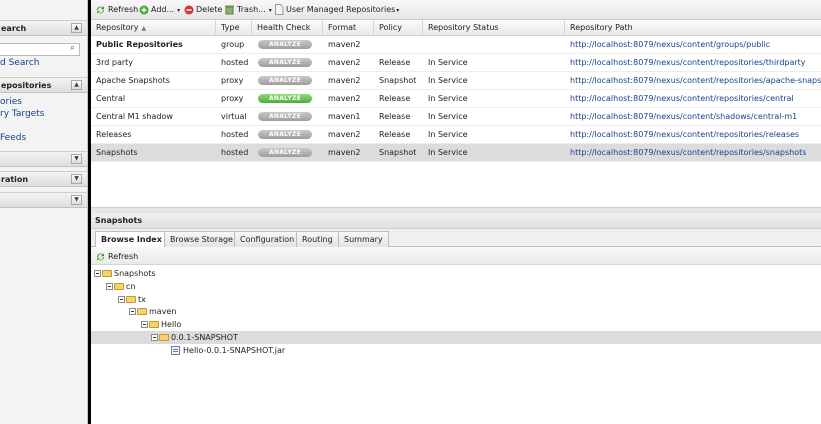  What do you see at coordinates (131, 239) in the screenshot?
I see `tab-browse-index: Browse Index` at bounding box center [131, 239].